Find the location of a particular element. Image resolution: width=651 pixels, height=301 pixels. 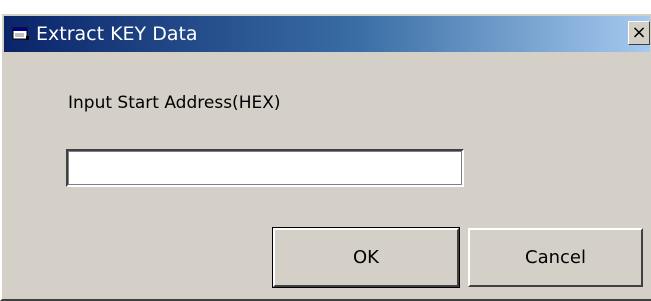

close-icon: × is located at coordinates (639, 32).